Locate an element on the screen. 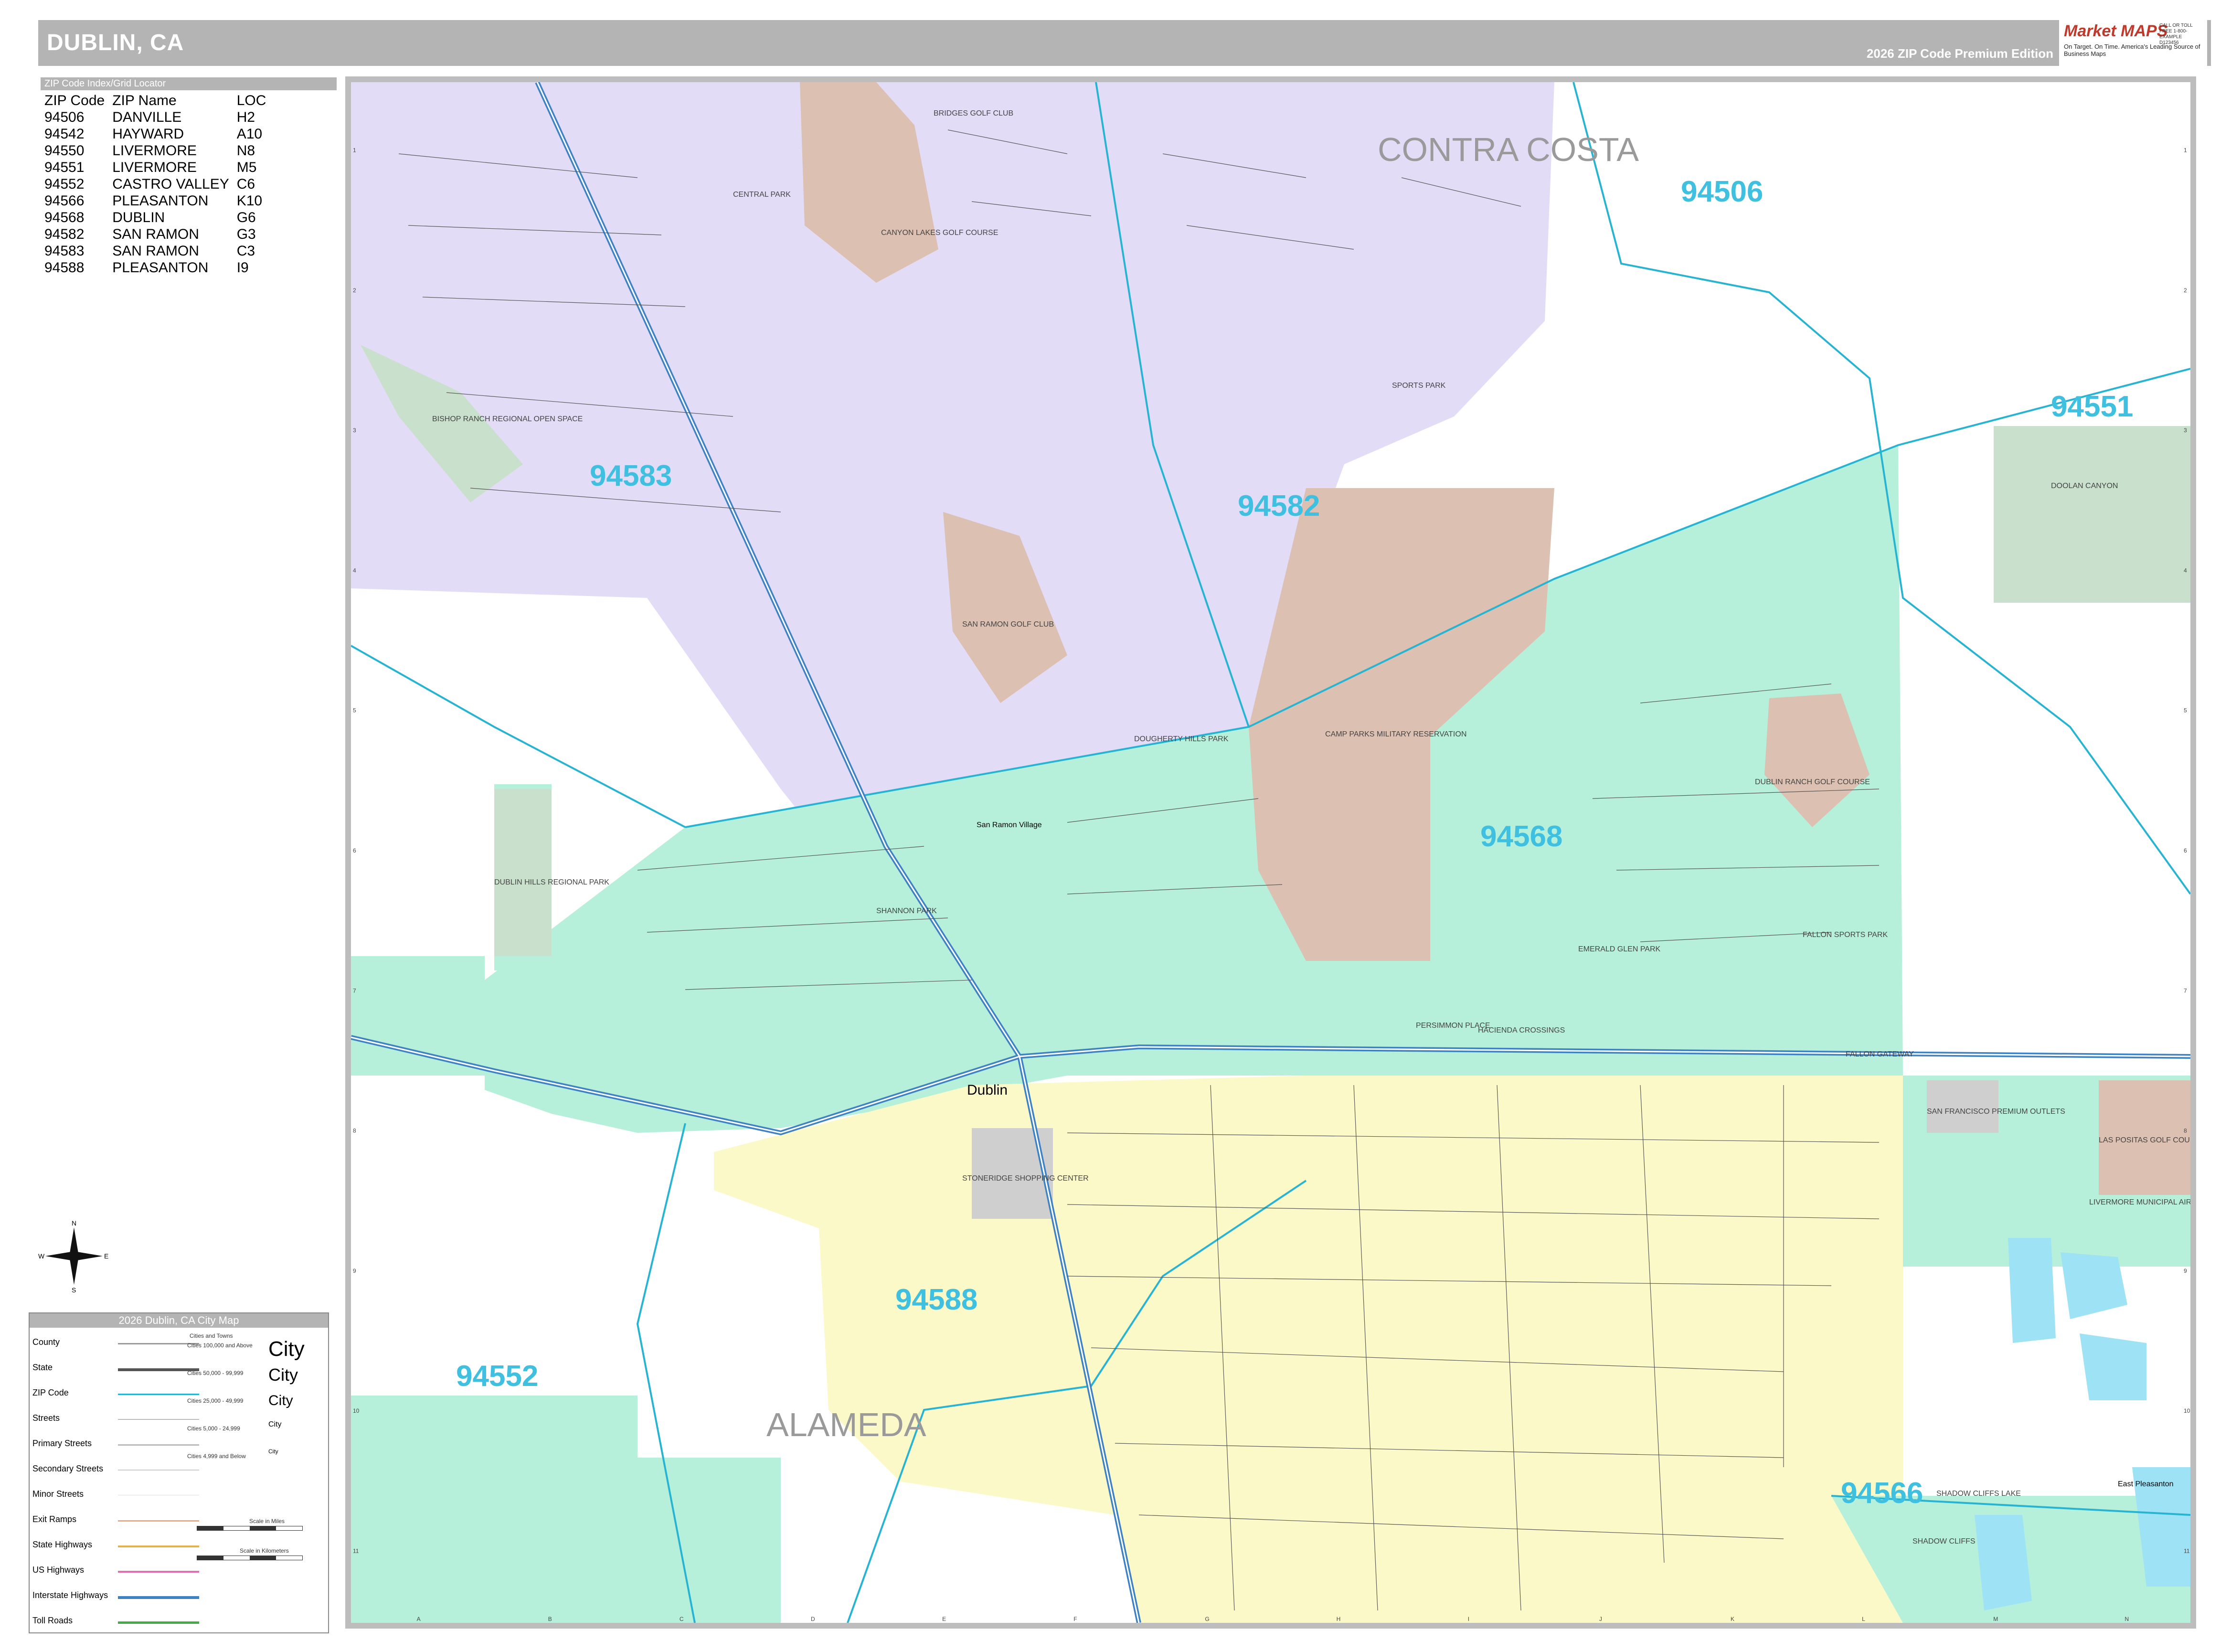  zip-name-cell: DUBLIN is located at coordinates (138, 217).